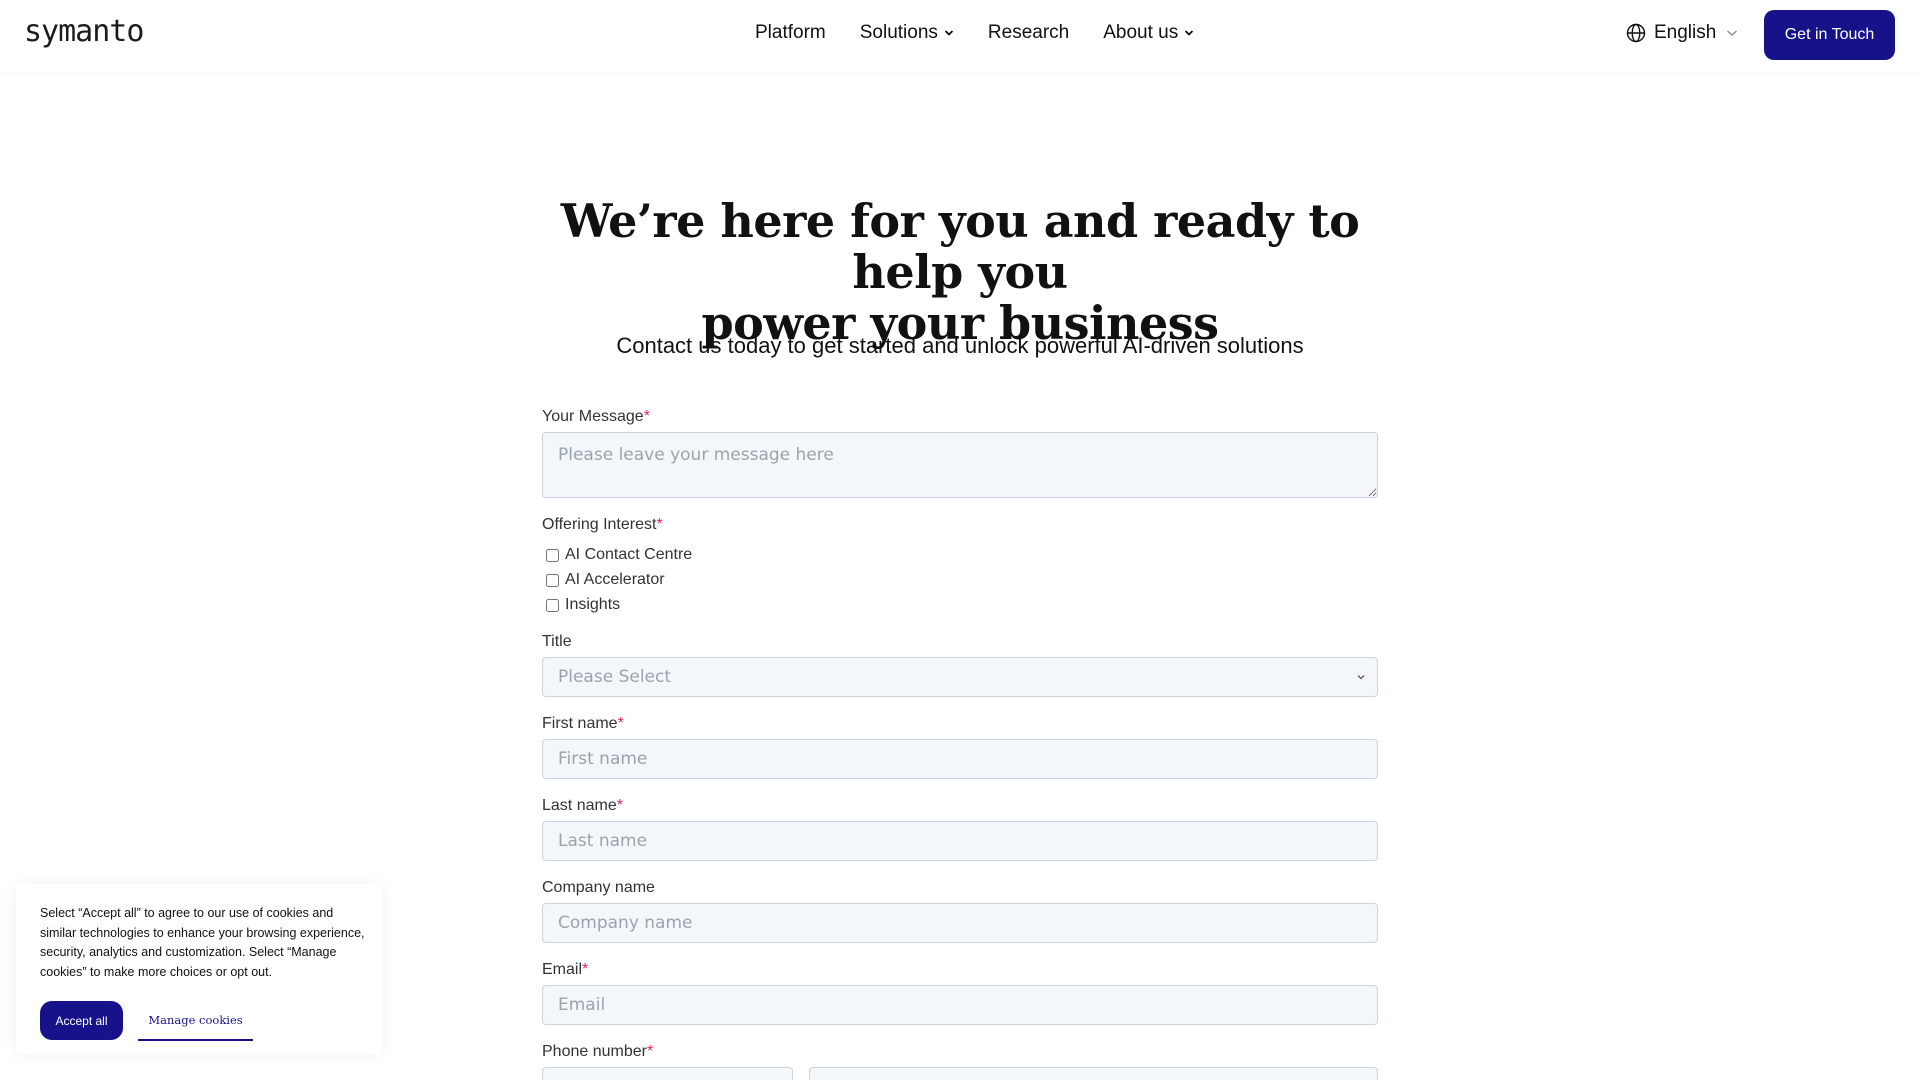 This screenshot has height=1080, width=1920. I want to click on nav-item-about-us: About us, so click(1148, 33).